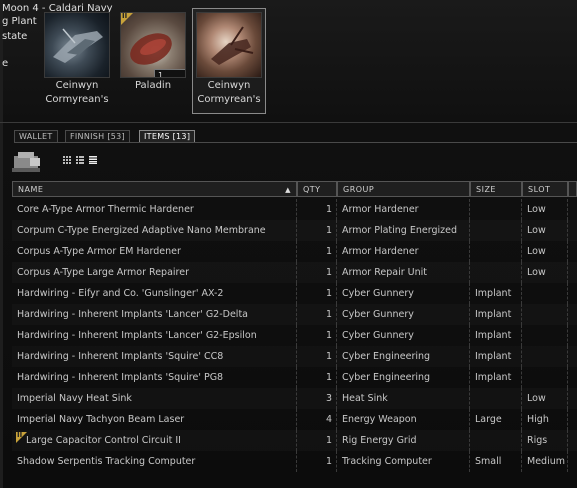 This screenshot has width=577, height=488. What do you see at coordinates (403, 189) in the screenshot?
I see `column-header-group: GROUP` at bounding box center [403, 189].